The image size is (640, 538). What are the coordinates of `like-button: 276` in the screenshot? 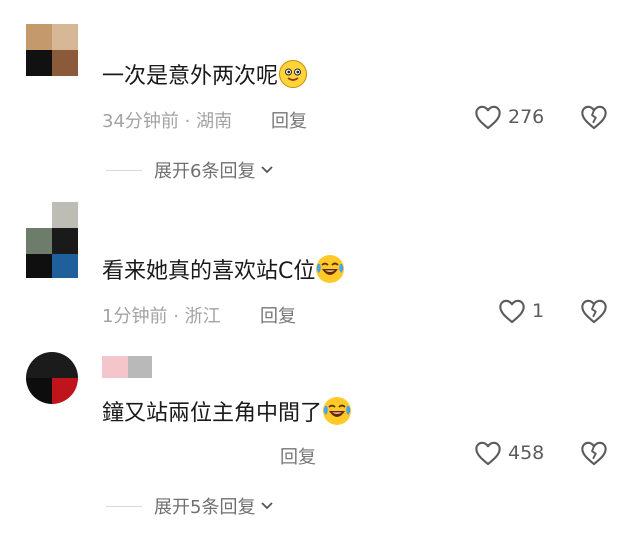 It's located at (509, 117).